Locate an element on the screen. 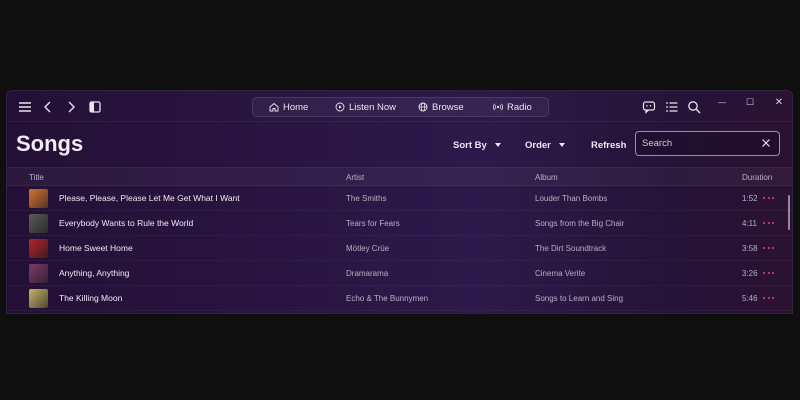 This screenshot has height=400, width=800. page-title: Songs is located at coordinates (50, 143).